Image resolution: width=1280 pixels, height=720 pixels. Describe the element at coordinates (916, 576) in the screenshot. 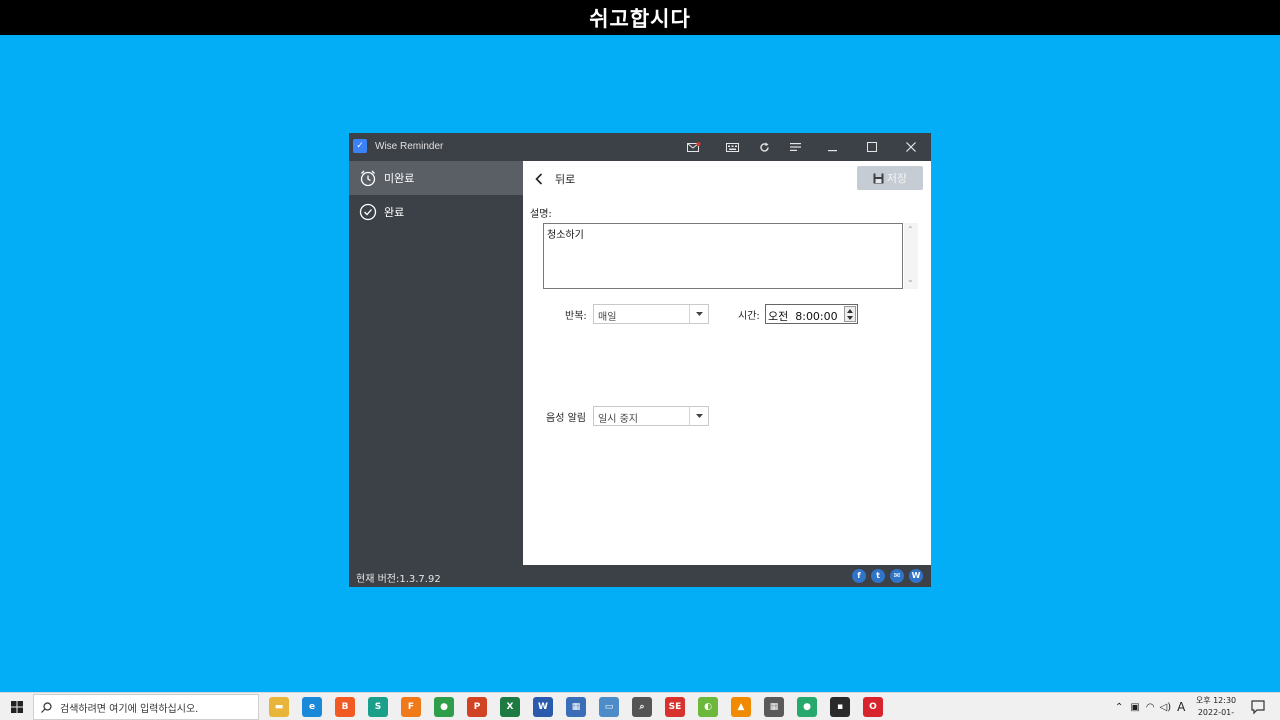

I see `website-icon: W` at that location.